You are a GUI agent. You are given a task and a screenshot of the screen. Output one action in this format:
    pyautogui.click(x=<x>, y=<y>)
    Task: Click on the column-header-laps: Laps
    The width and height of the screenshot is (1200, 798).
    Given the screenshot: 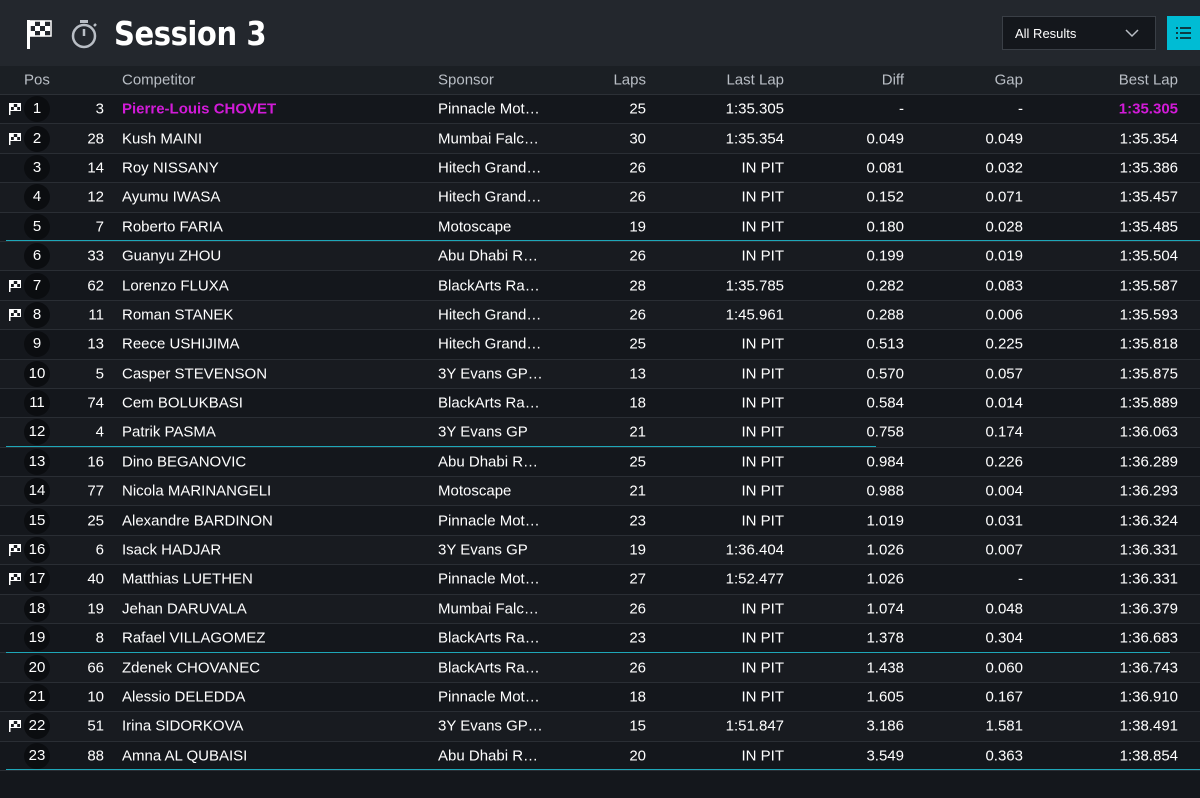 What is the action you would take?
    pyautogui.click(x=629, y=80)
    